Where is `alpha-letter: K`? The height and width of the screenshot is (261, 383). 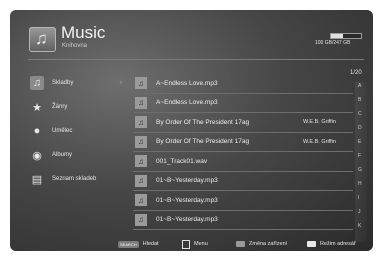 alpha-letter: K is located at coordinates (359, 226).